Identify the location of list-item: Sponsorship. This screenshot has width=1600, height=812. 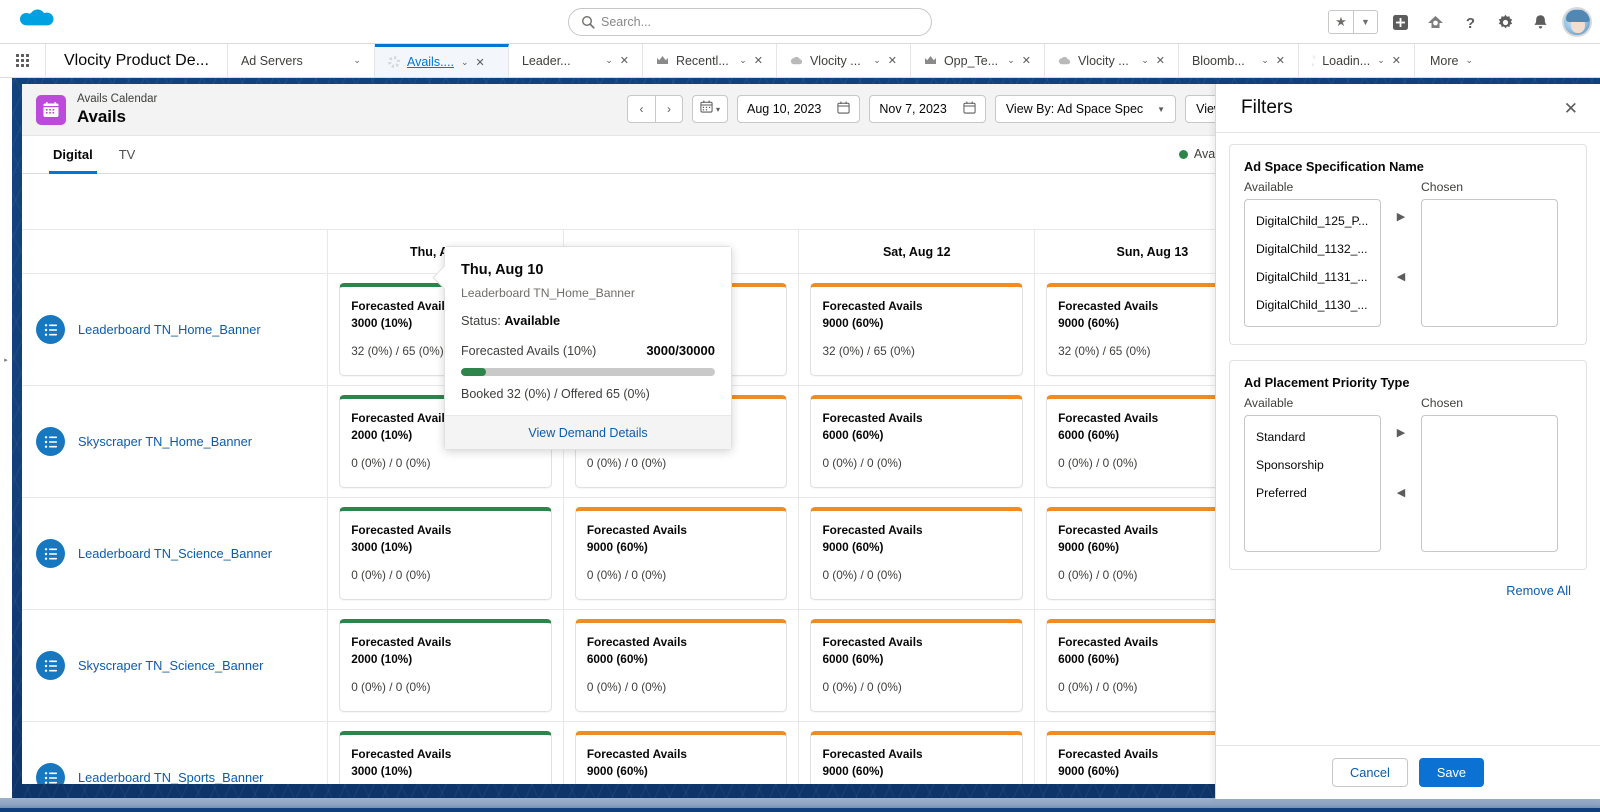
(1312, 465).